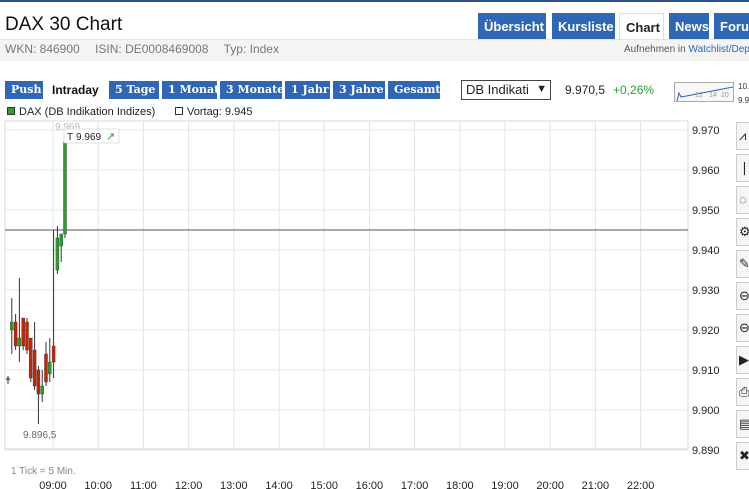 Image resolution: width=749 pixels, height=489 pixels. I want to click on y-tick-label: 9.970, so click(706, 131).